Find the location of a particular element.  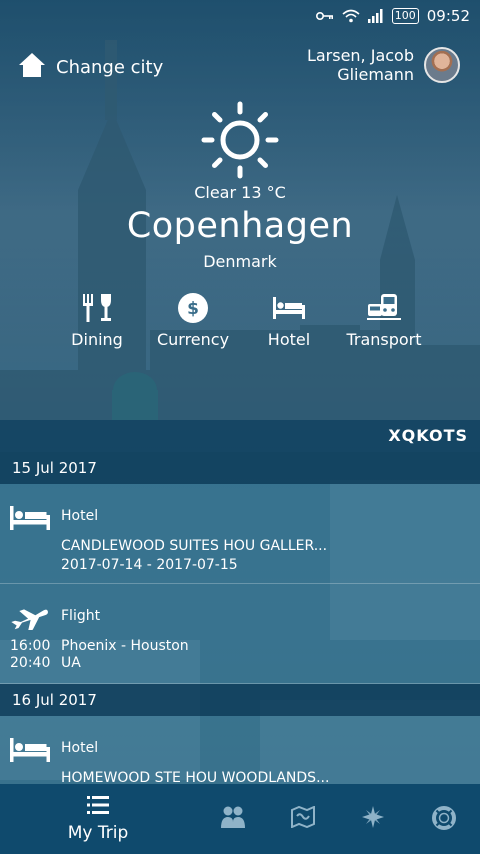

train-icon is located at coordinates (384, 308).